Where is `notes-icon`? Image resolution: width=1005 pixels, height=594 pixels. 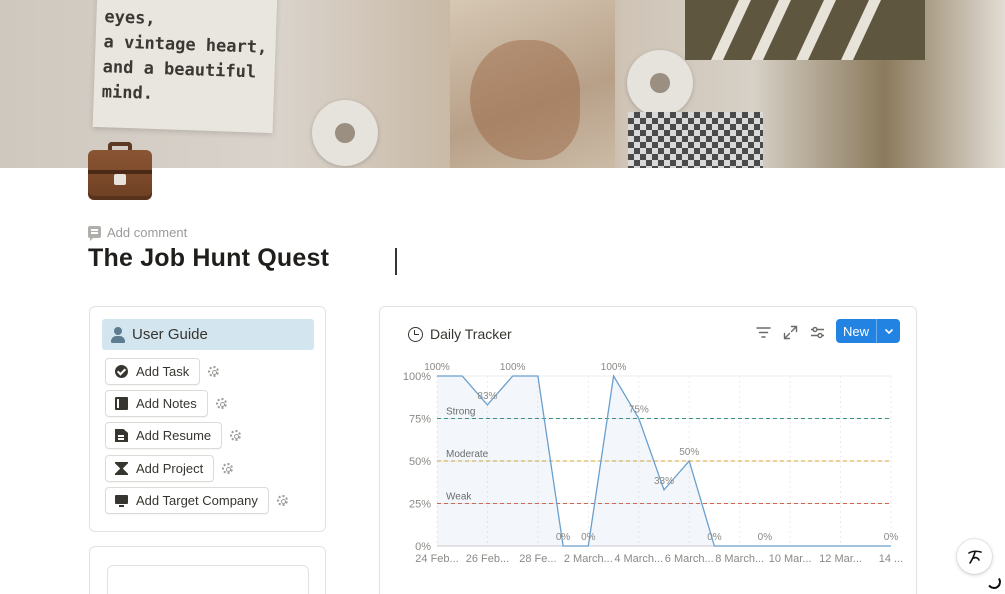 notes-icon is located at coordinates (121, 403).